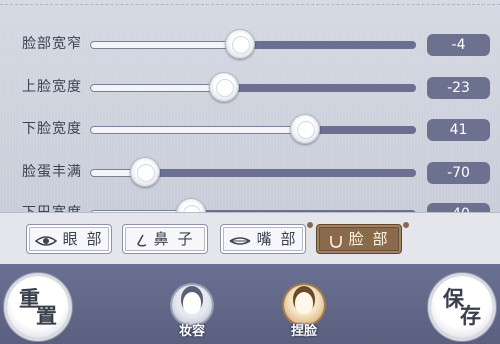 This screenshot has height=344, width=500. What do you see at coordinates (83, 239) in the screenshot?
I see `tab-label: 眼 部` at bounding box center [83, 239].